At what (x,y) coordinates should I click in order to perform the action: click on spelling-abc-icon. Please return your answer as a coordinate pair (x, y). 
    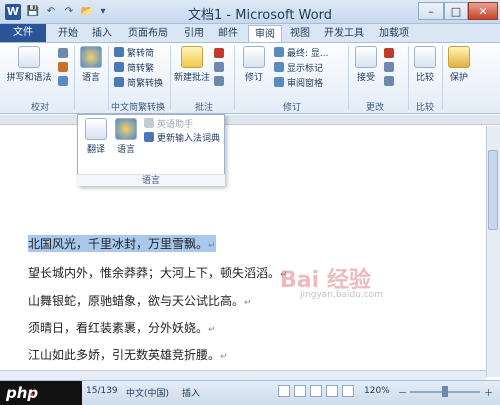
    Looking at the image, I should click on (29, 57).